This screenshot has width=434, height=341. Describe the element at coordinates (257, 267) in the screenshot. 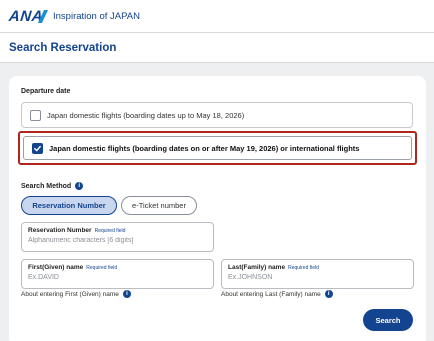

I see `last-name-label-text: Last(Family) name` at that location.